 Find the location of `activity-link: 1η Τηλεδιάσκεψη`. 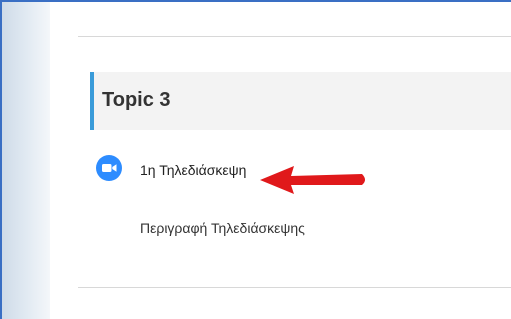

activity-link: 1η Τηλεδιάσκεψη is located at coordinates (193, 170).